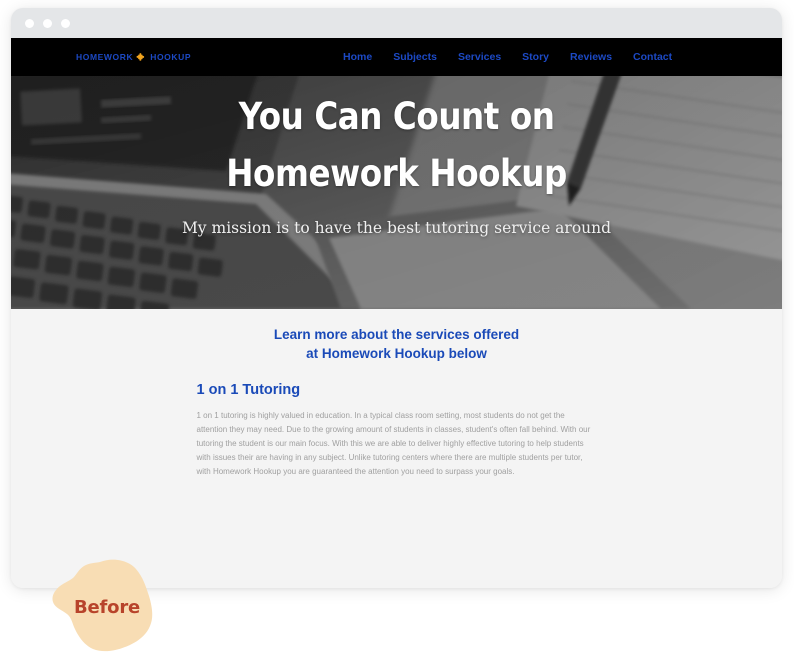 The image size is (794, 657). I want to click on nav-item-subjects: Subjects, so click(415, 57).